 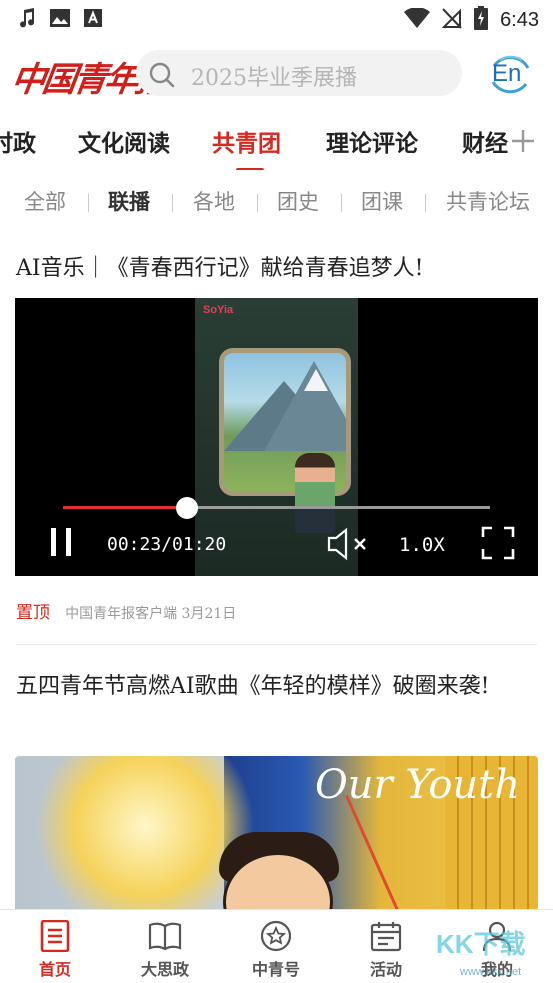 What do you see at coordinates (276, 19) in the screenshot?
I see `status-bar: 6:43` at bounding box center [276, 19].